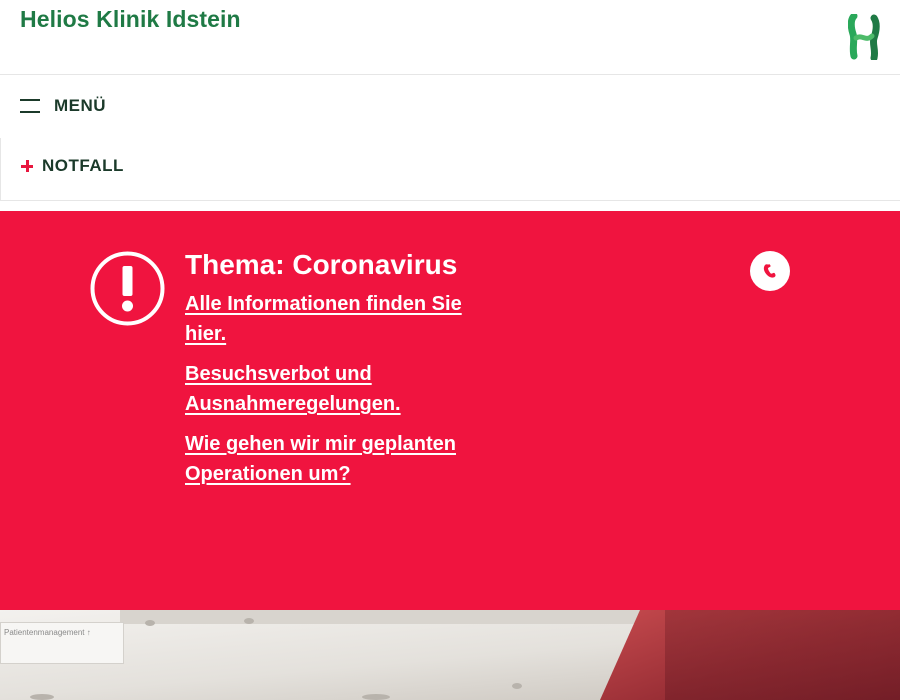 The image size is (900, 700). Describe the element at coordinates (380, 617) in the screenshot. I see `hero-ceiling-strip` at that location.